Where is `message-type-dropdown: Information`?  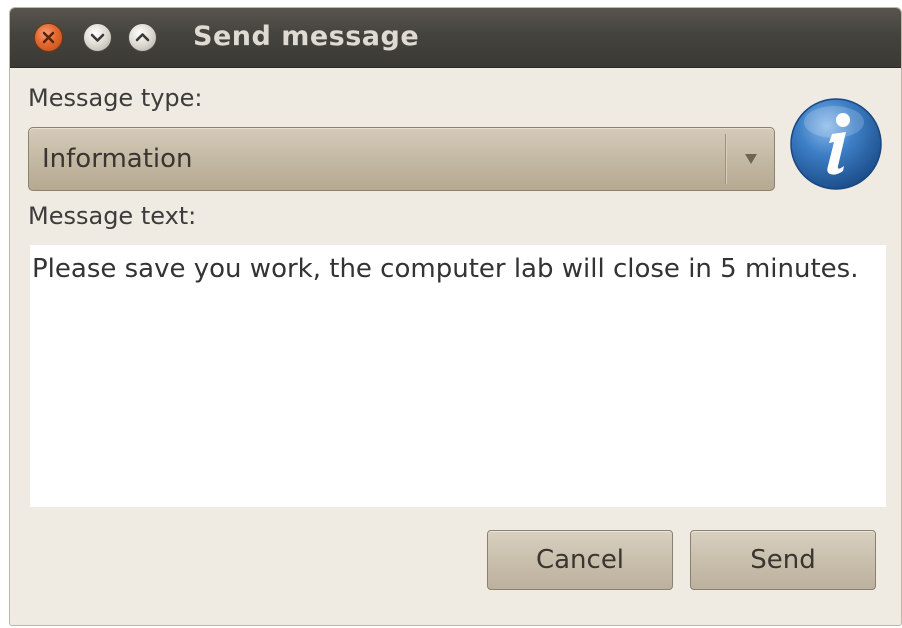 message-type-dropdown: Information is located at coordinates (401, 159).